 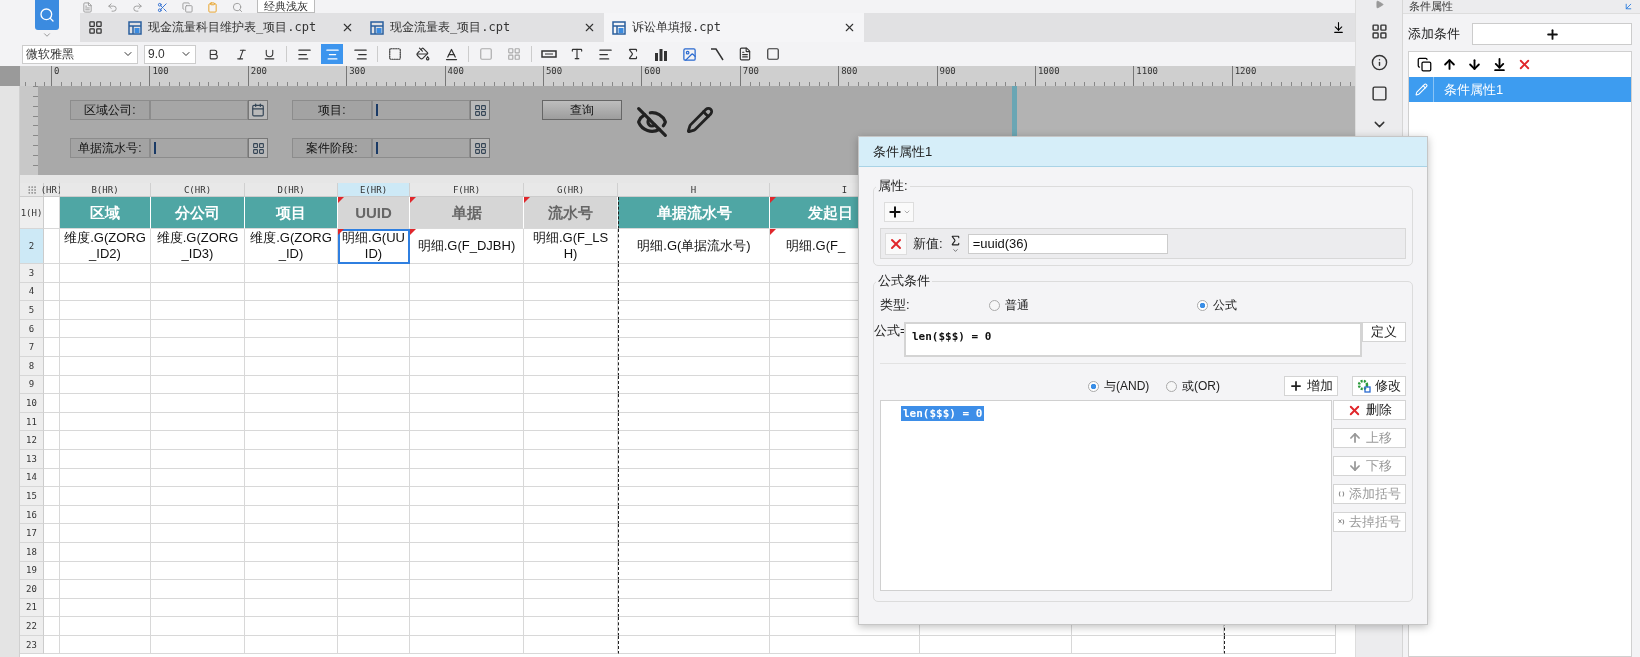 I want to click on underline-icon, so click(x=269, y=54).